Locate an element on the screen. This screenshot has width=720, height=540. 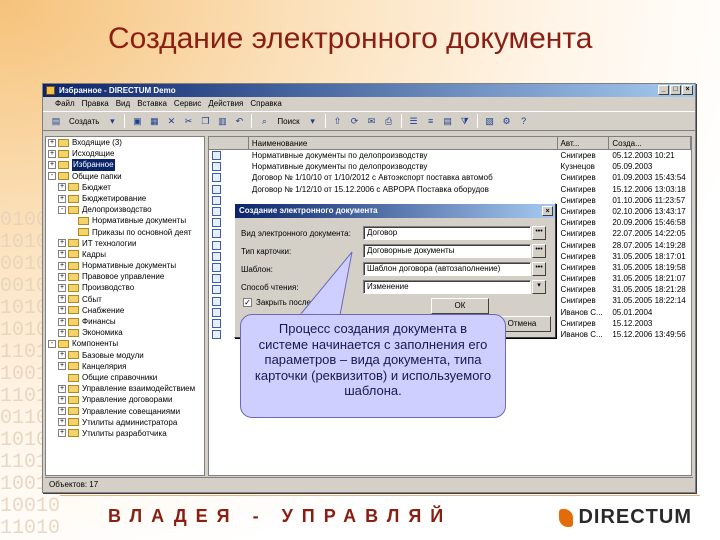
delete-icon: ✕ is located at coordinates (171, 121).